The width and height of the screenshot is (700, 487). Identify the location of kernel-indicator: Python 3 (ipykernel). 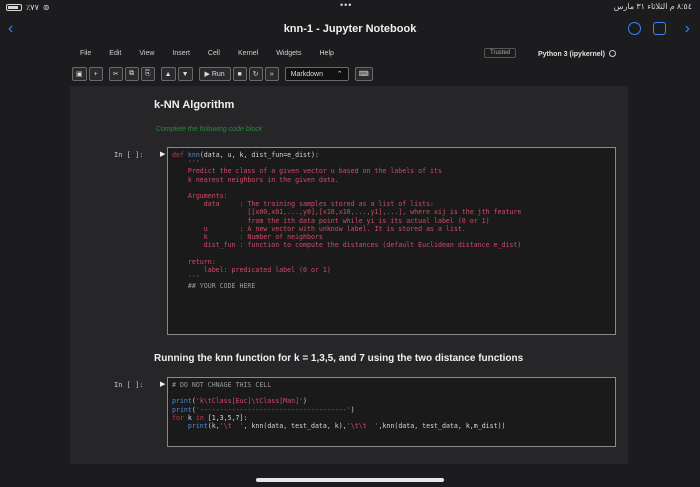
(577, 54).